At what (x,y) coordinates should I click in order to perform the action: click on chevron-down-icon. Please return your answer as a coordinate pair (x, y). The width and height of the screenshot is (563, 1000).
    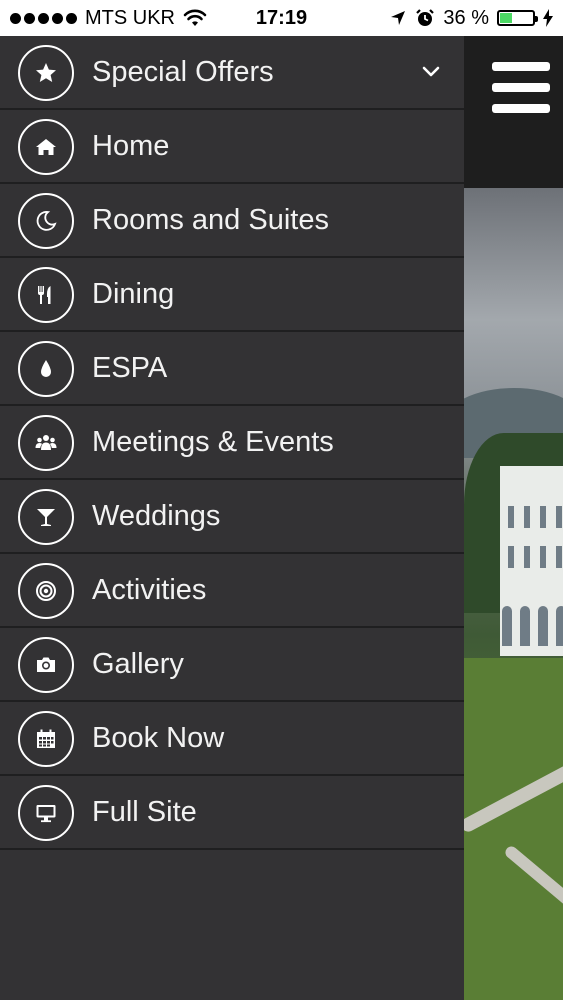
    Looking at the image, I should click on (431, 71).